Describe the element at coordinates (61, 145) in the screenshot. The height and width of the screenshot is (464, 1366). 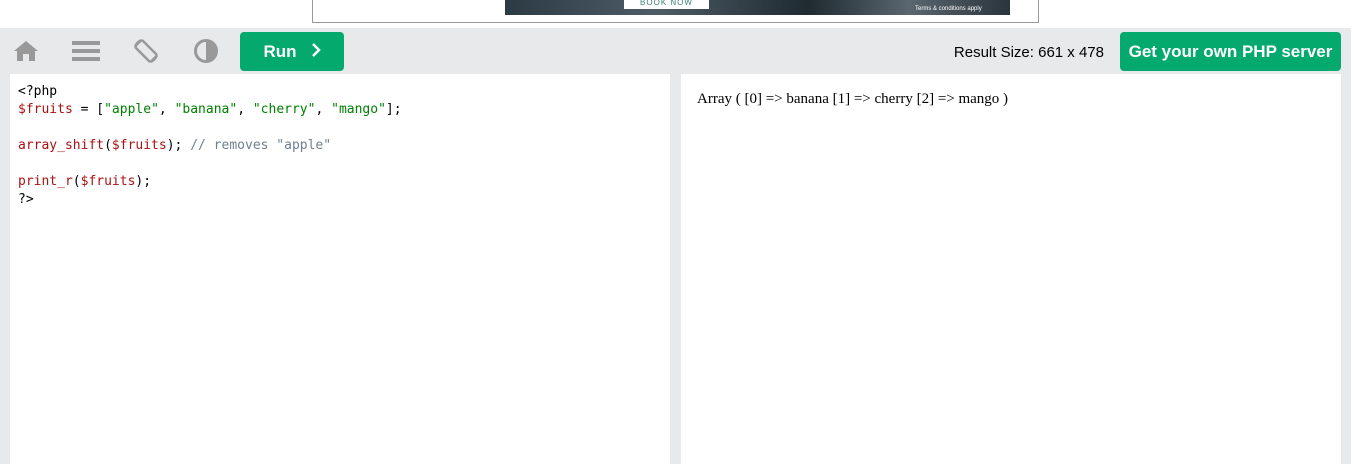
I see `code-function: array_shift` at that location.